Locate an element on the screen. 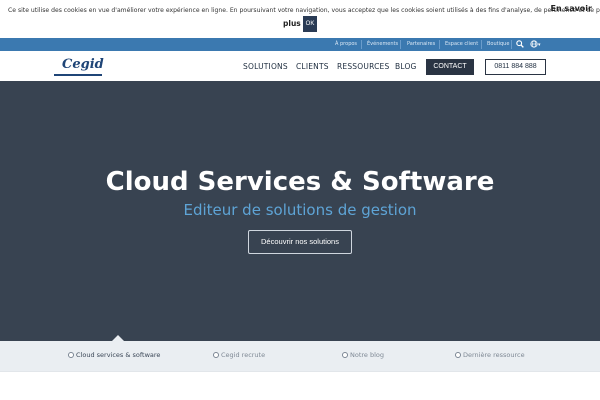 This screenshot has width=600, height=400. logo-text: Cegid is located at coordinates (83, 64).